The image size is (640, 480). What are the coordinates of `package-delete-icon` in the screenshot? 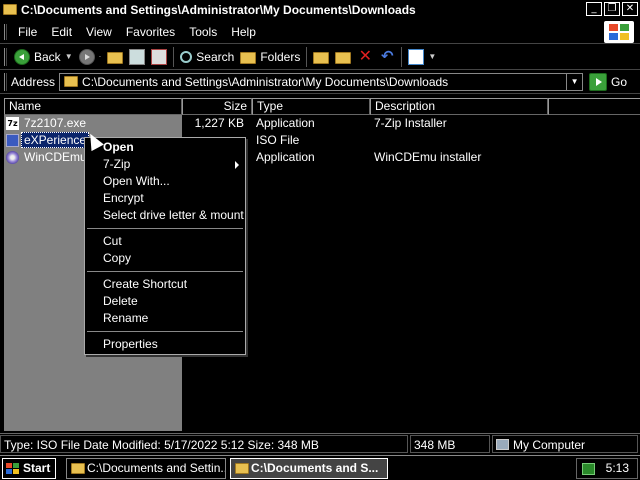 It's located at (159, 56).